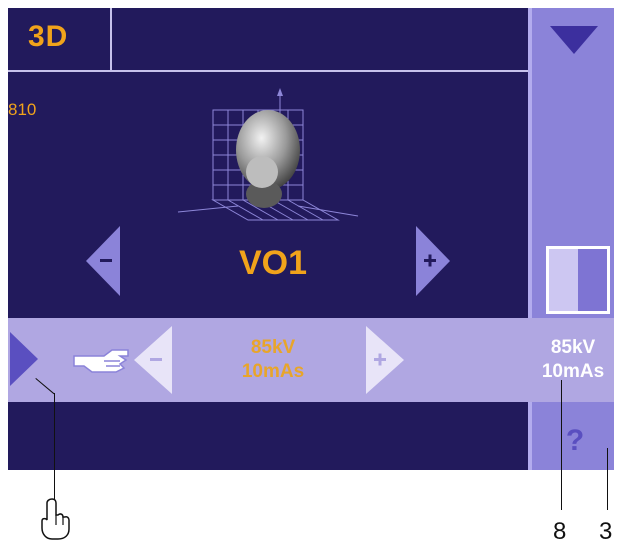  What do you see at coordinates (560, 531) in the screenshot?
I see `callout-number-8: 8` at bounding box center [560, 531].